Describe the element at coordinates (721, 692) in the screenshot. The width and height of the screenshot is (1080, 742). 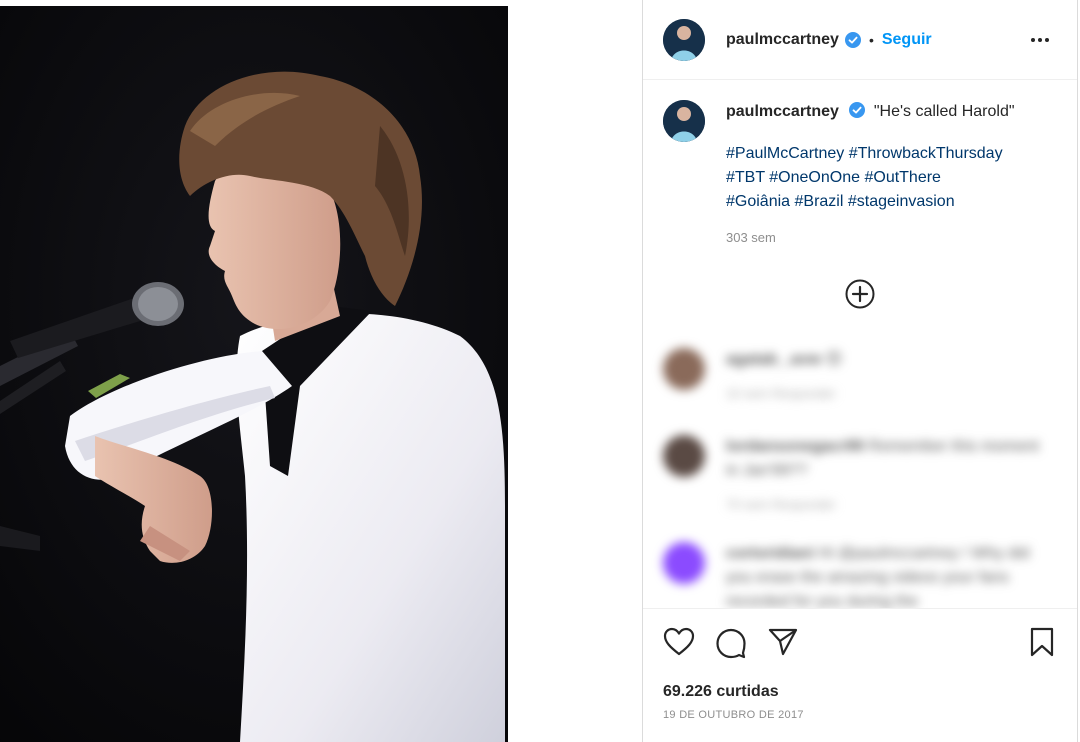
I see `likes-count: 69.226 curtidas` at that location.